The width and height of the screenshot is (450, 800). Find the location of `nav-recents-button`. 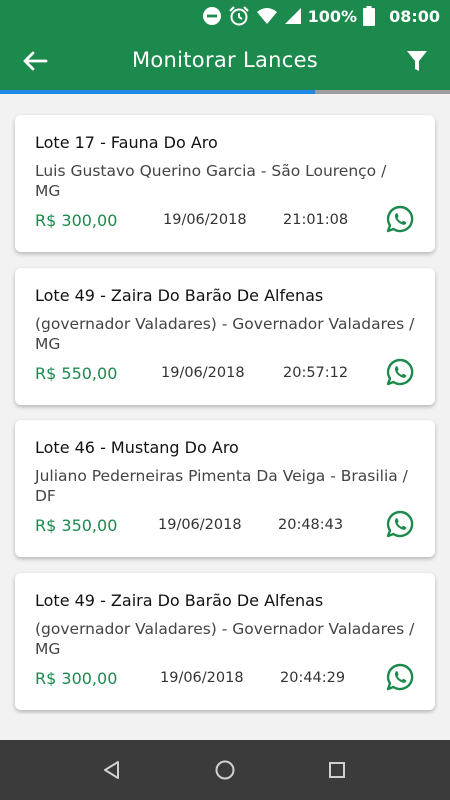

nav-recents-button is located at coordinates (337, 770).